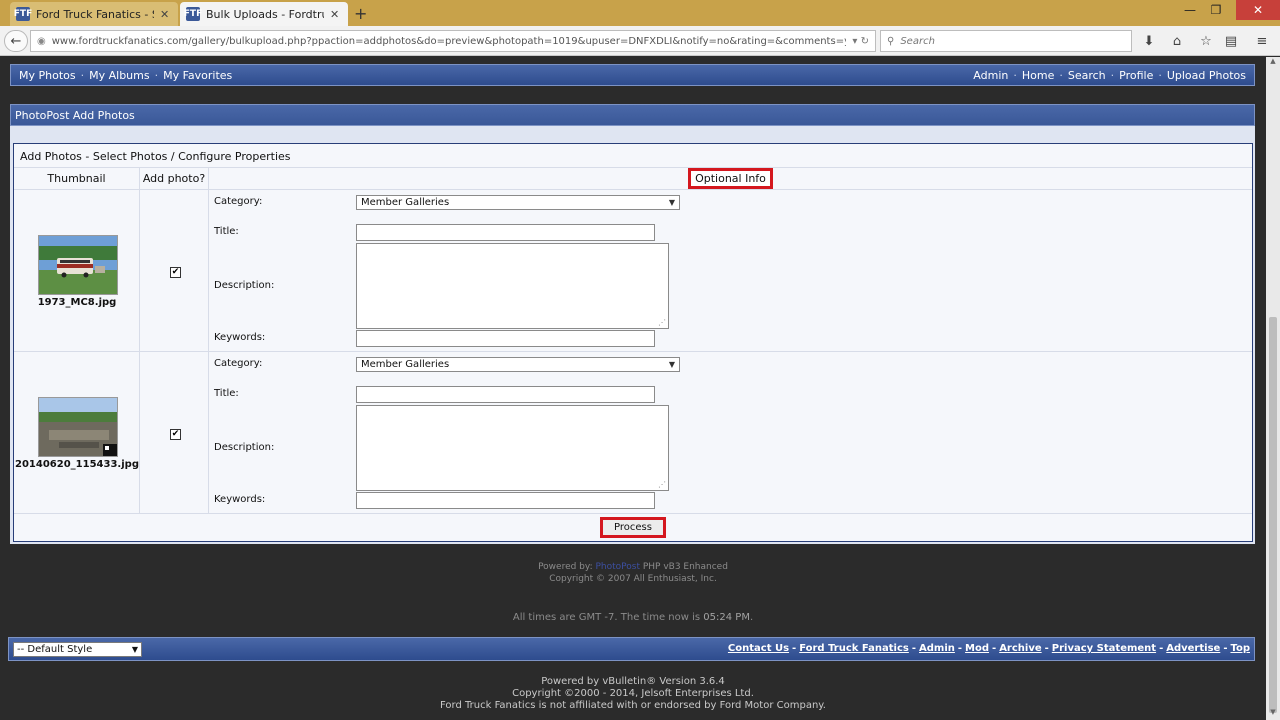  I want to click on powered-prefix: Powered by:, so click(567, 567).